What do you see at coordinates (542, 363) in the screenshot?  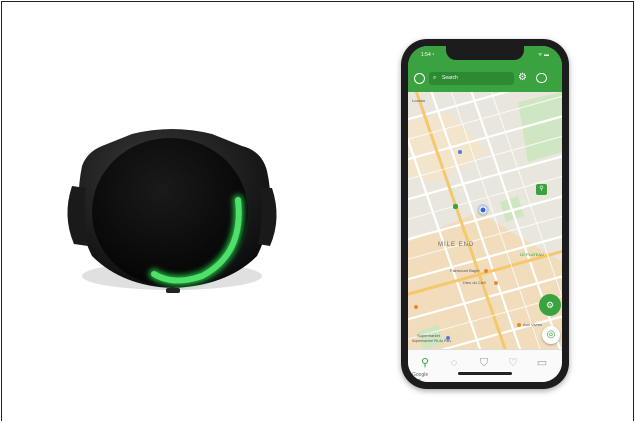 I see `tab-messages: ▭` at bounding box center [542, 363].